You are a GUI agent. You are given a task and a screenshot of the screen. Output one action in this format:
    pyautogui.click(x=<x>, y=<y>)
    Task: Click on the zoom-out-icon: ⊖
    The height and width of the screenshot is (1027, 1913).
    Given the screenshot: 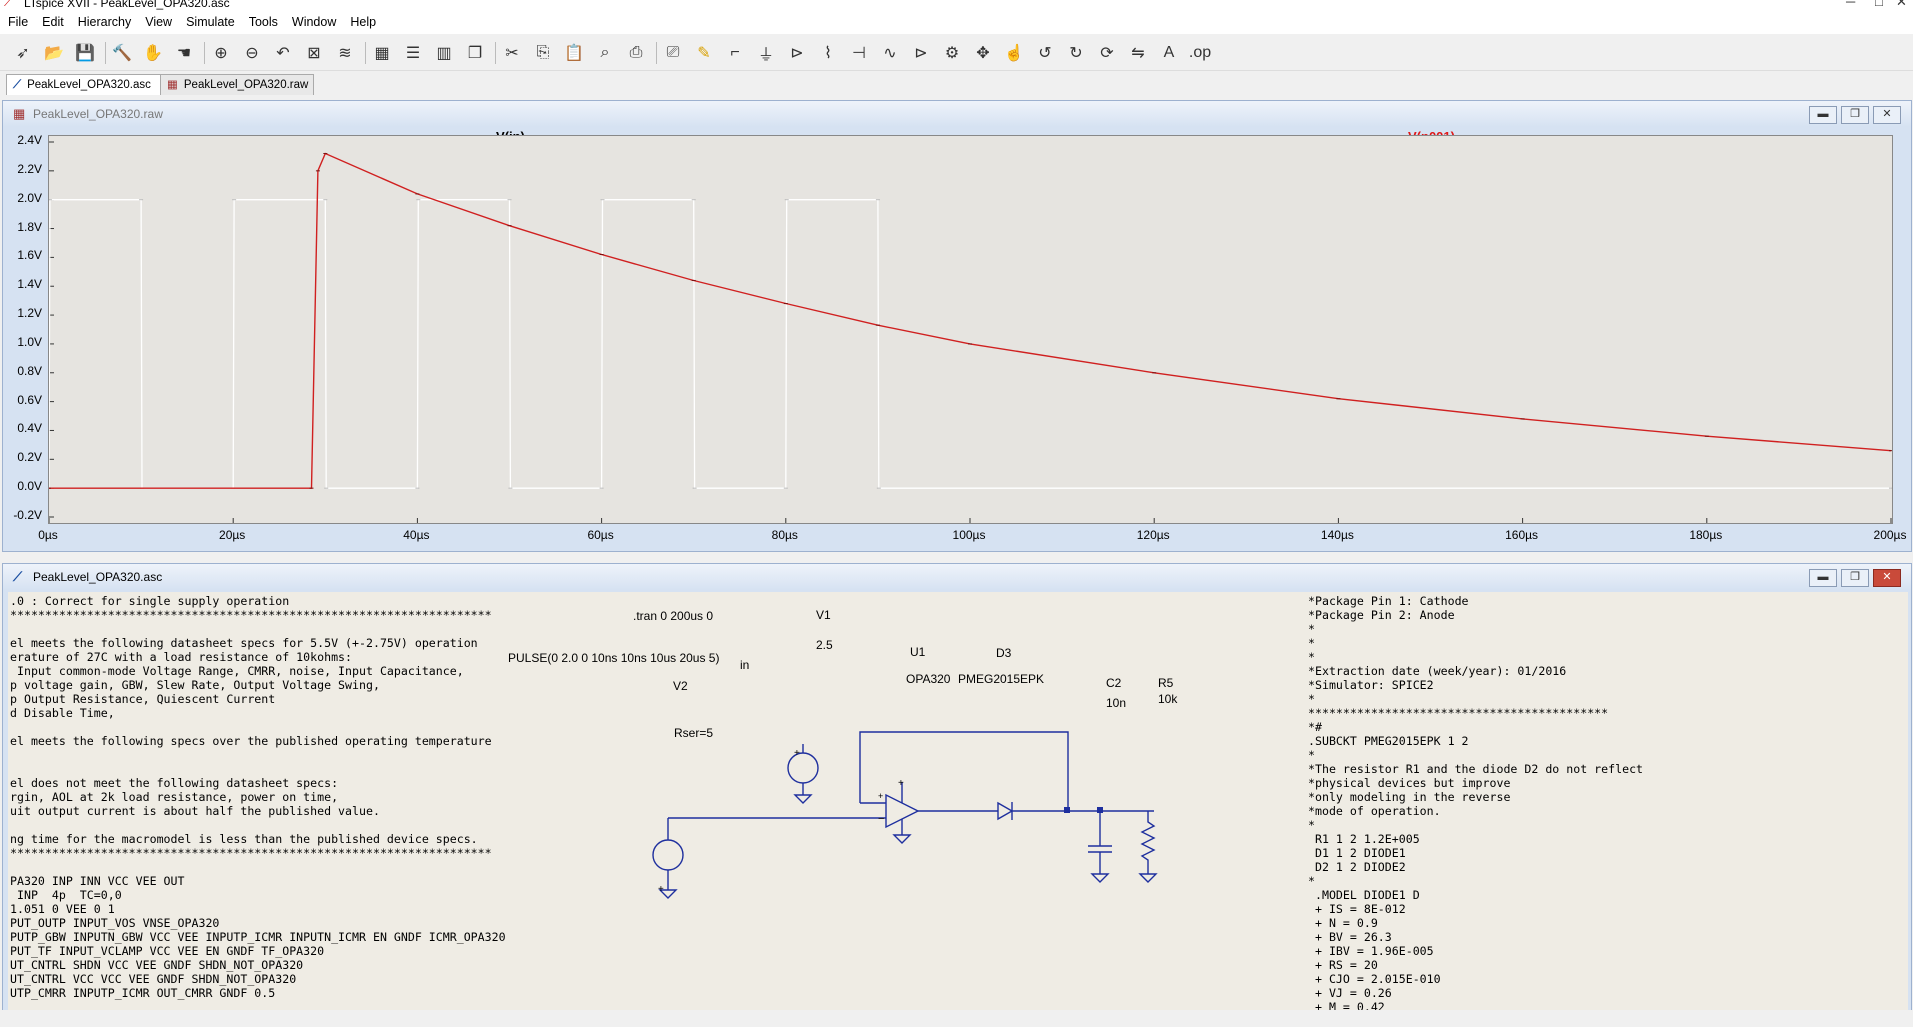 What is the action you would take?
    pyautogui.click(x=252, y=53)
    